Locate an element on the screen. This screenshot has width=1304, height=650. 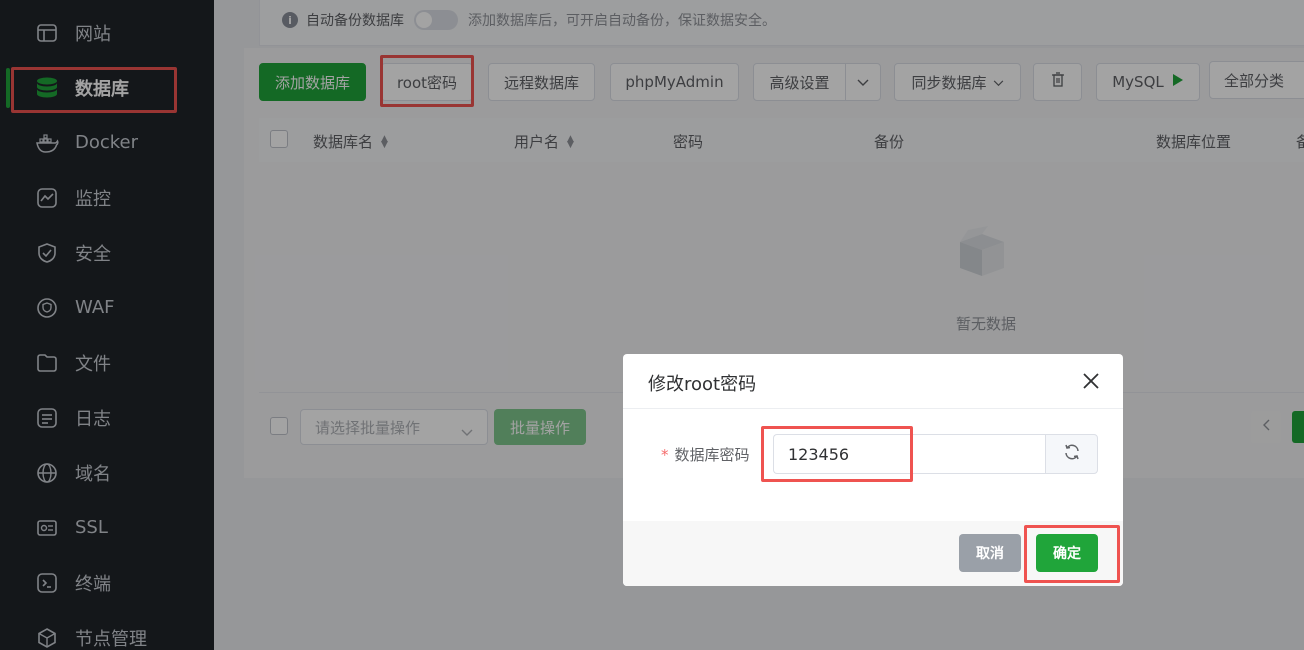
cancel-button: 取消 is located at coordinates (990, 553).